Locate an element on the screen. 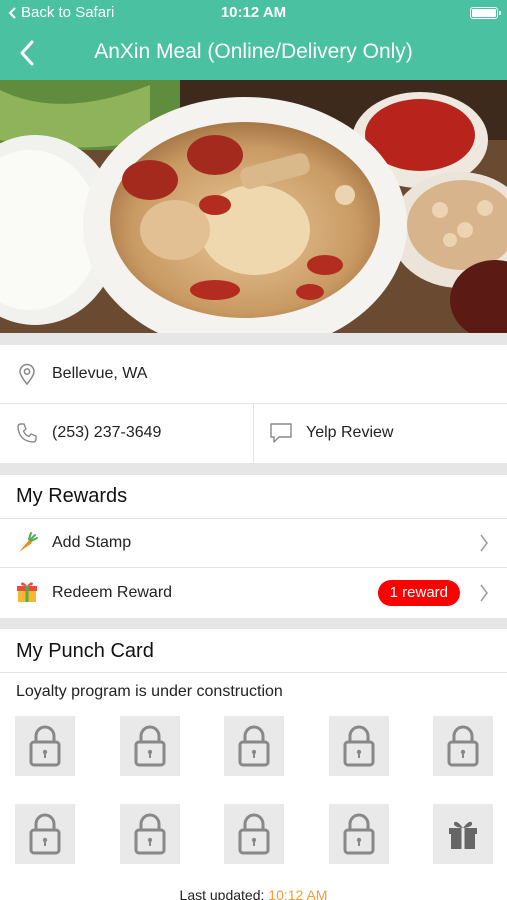  yelp-review-button: Yelp Review is located at coordinates (381, 433).